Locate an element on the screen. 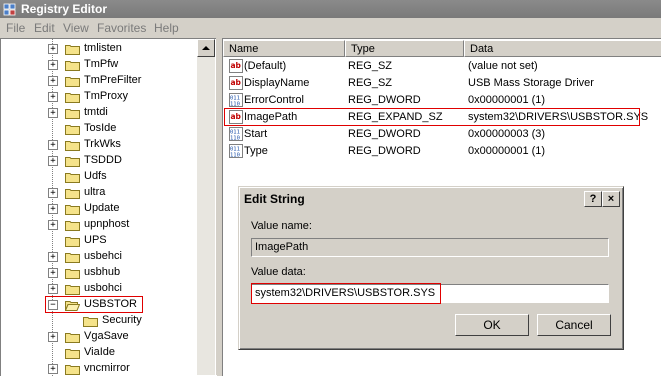 This screenshot has height=376, width=661. tree-item-label: Udfs is located at coordinates (95, 176).